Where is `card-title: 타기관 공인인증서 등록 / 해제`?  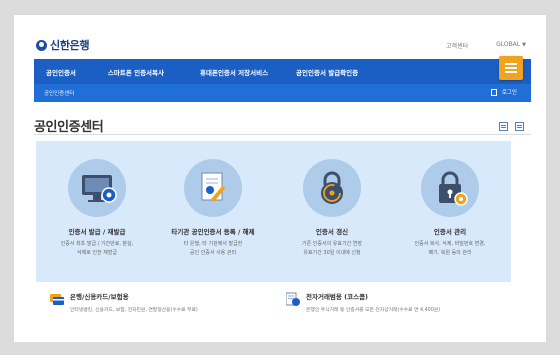 card-title: 타기관 공인인증서 등록 / 해제 is located at coordinates (213, 232).